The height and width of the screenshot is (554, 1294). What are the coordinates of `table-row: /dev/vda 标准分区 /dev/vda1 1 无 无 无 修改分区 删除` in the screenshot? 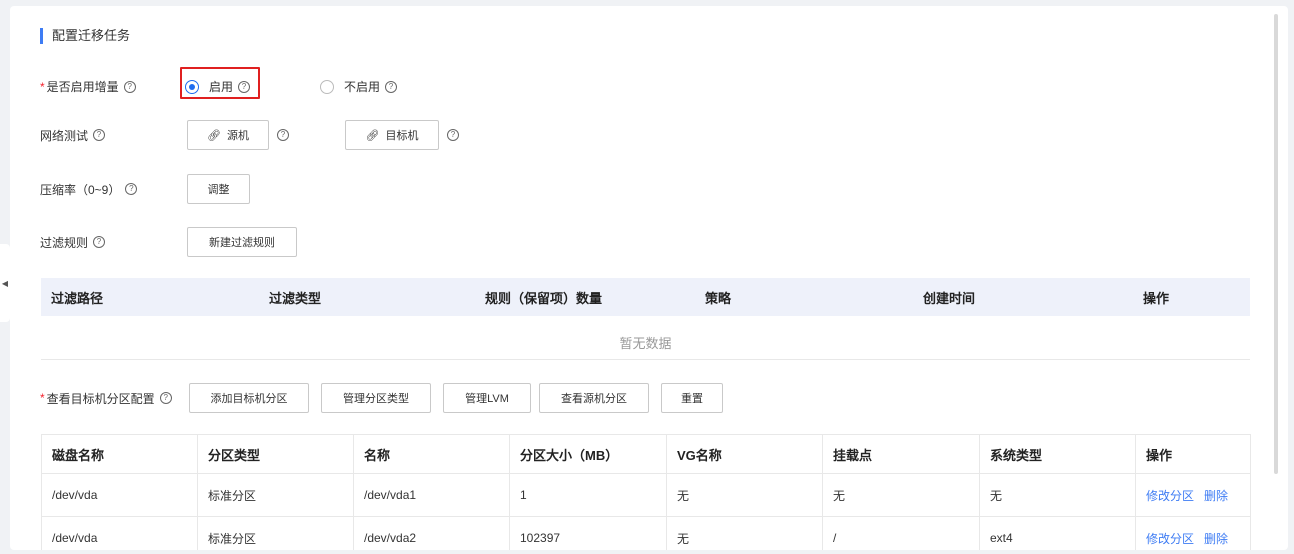 It's located at (646, 495).